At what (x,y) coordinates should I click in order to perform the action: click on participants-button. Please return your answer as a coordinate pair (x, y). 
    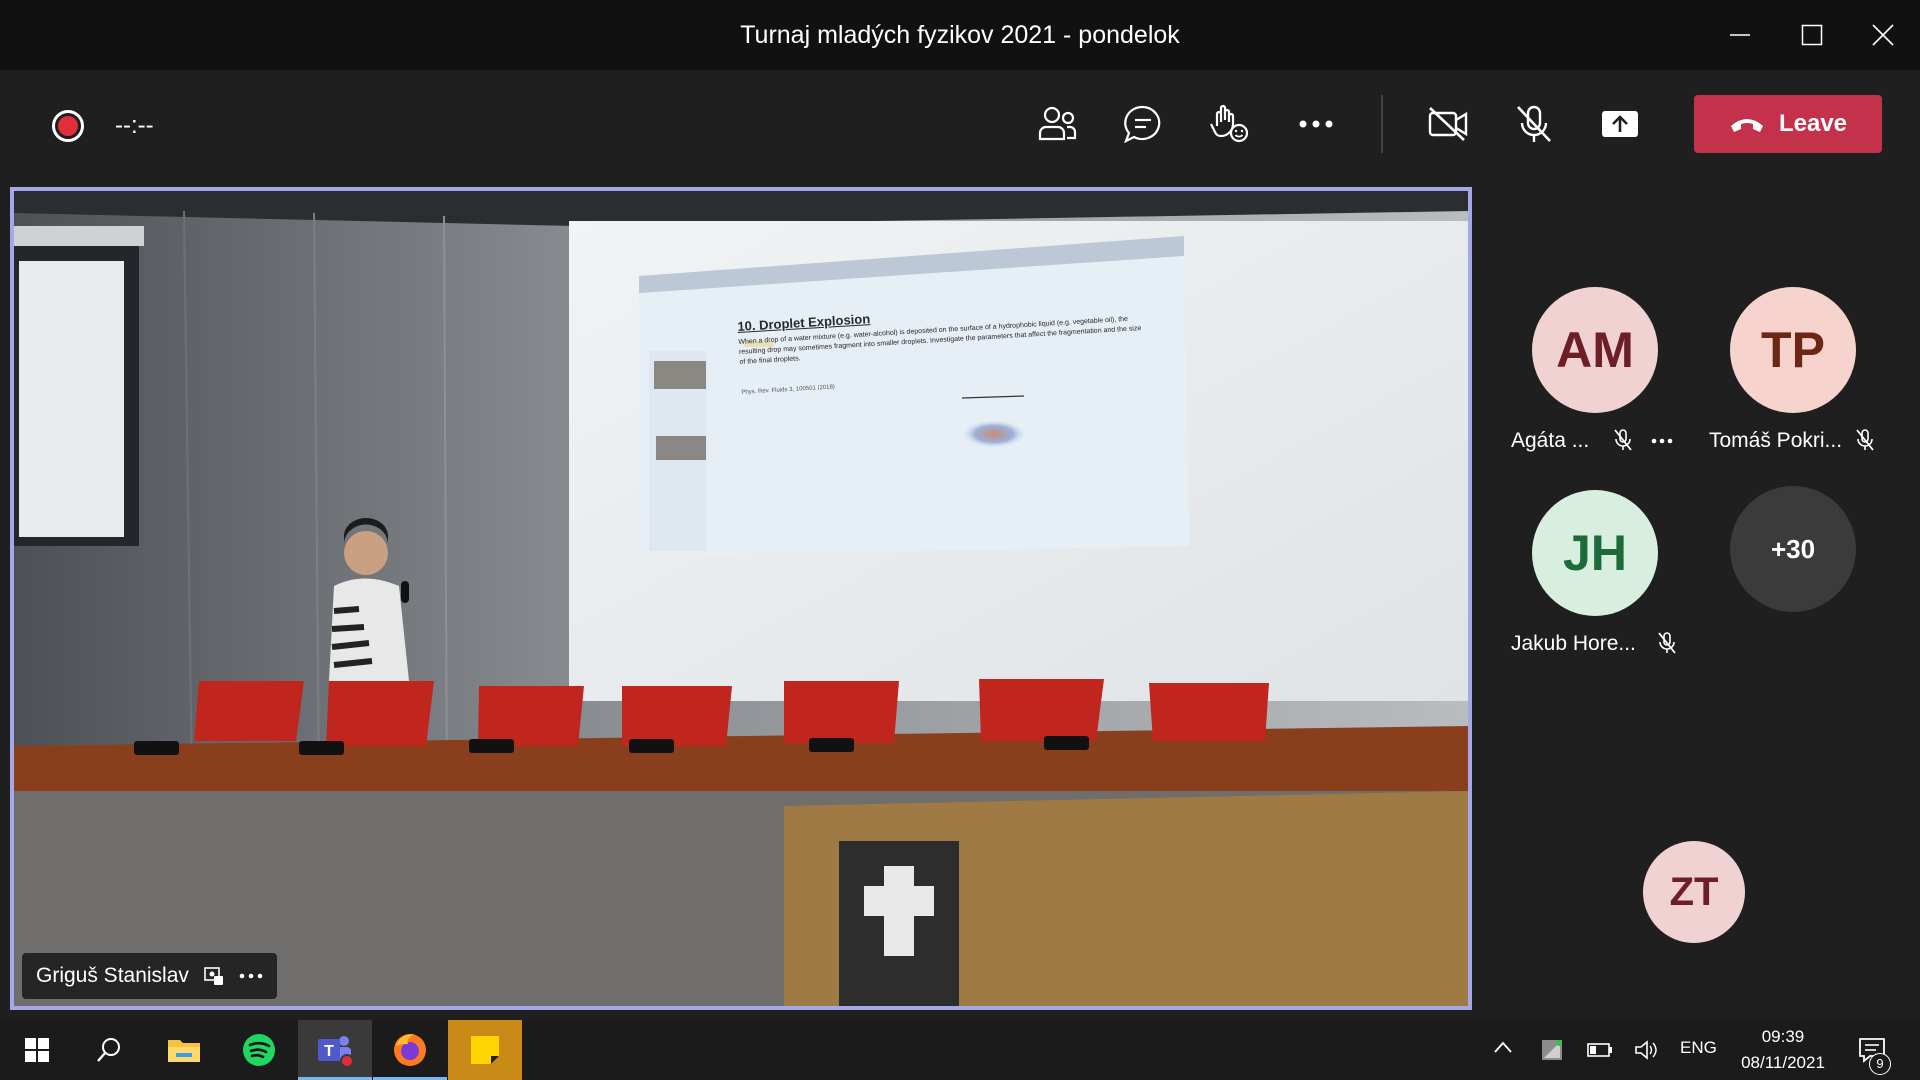
    Looking at the image, I should click on (1058, 124).